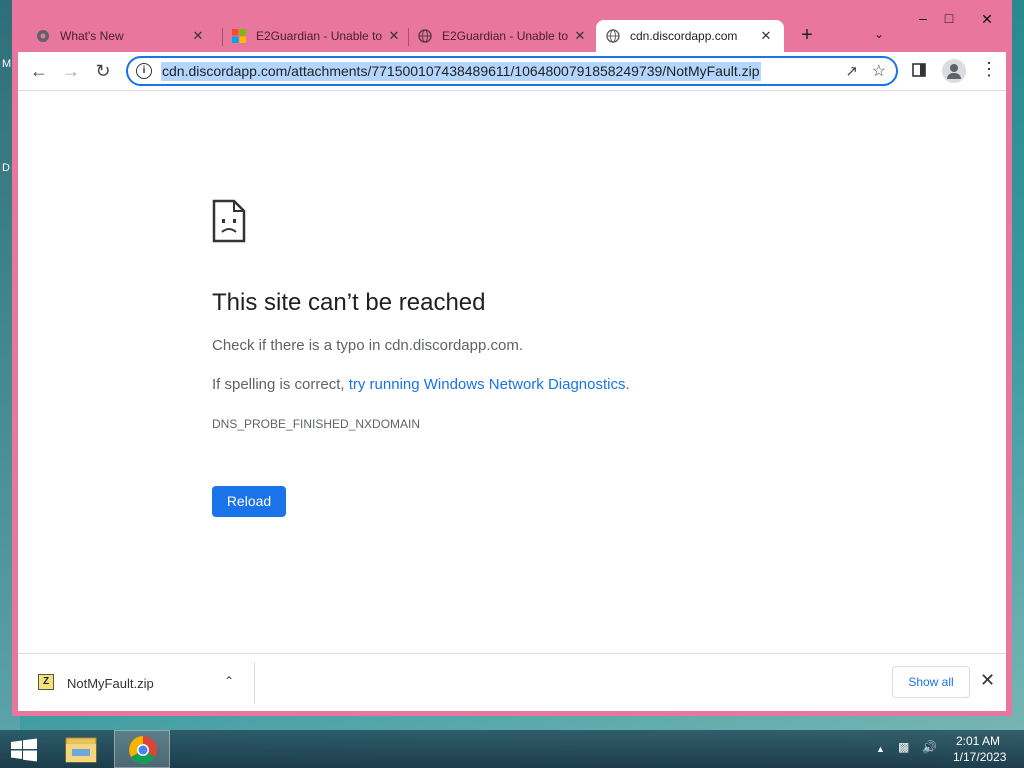 The height and width of the screenshot is (768, 1024). Describe the element at coordinates (6, 168) in the screenshot. I see `desktop-icon-label: D` at that location.